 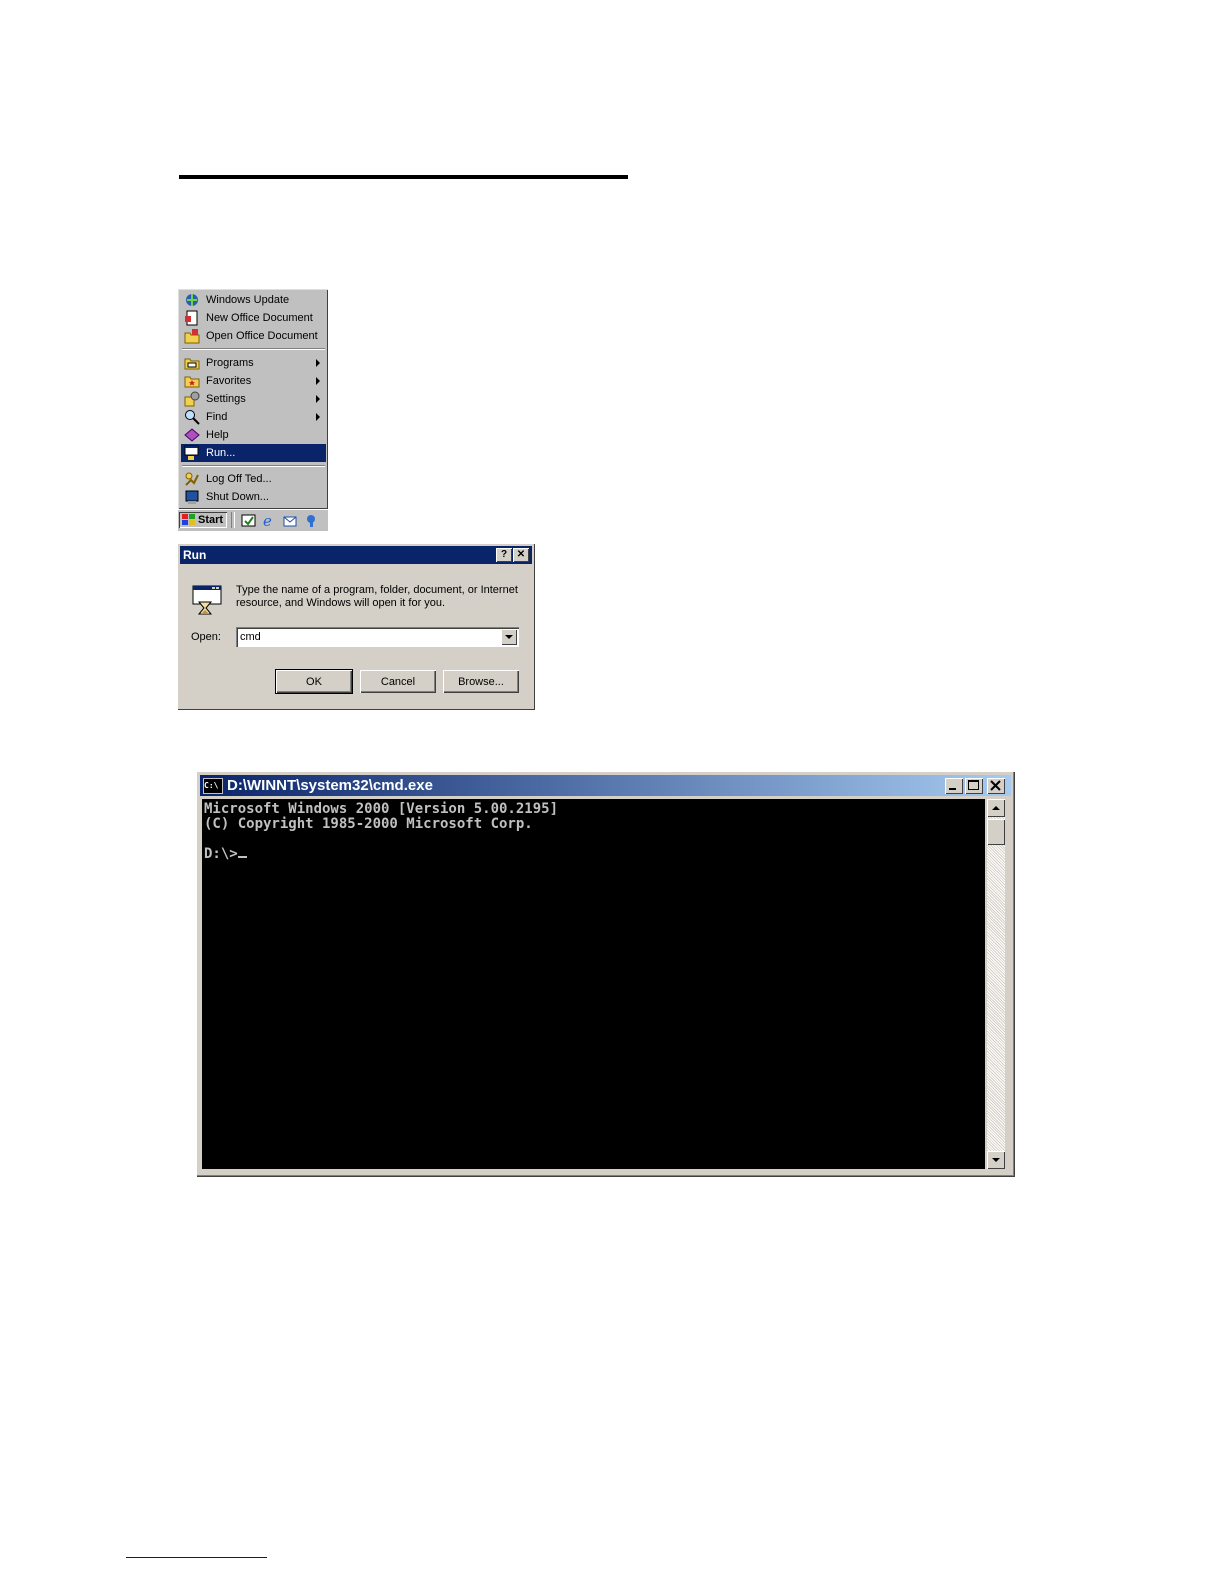 What do you see at coordinates (509, 637) in the screenshot?
I see `chevron-down-icon` at bounding box center [509, 637].